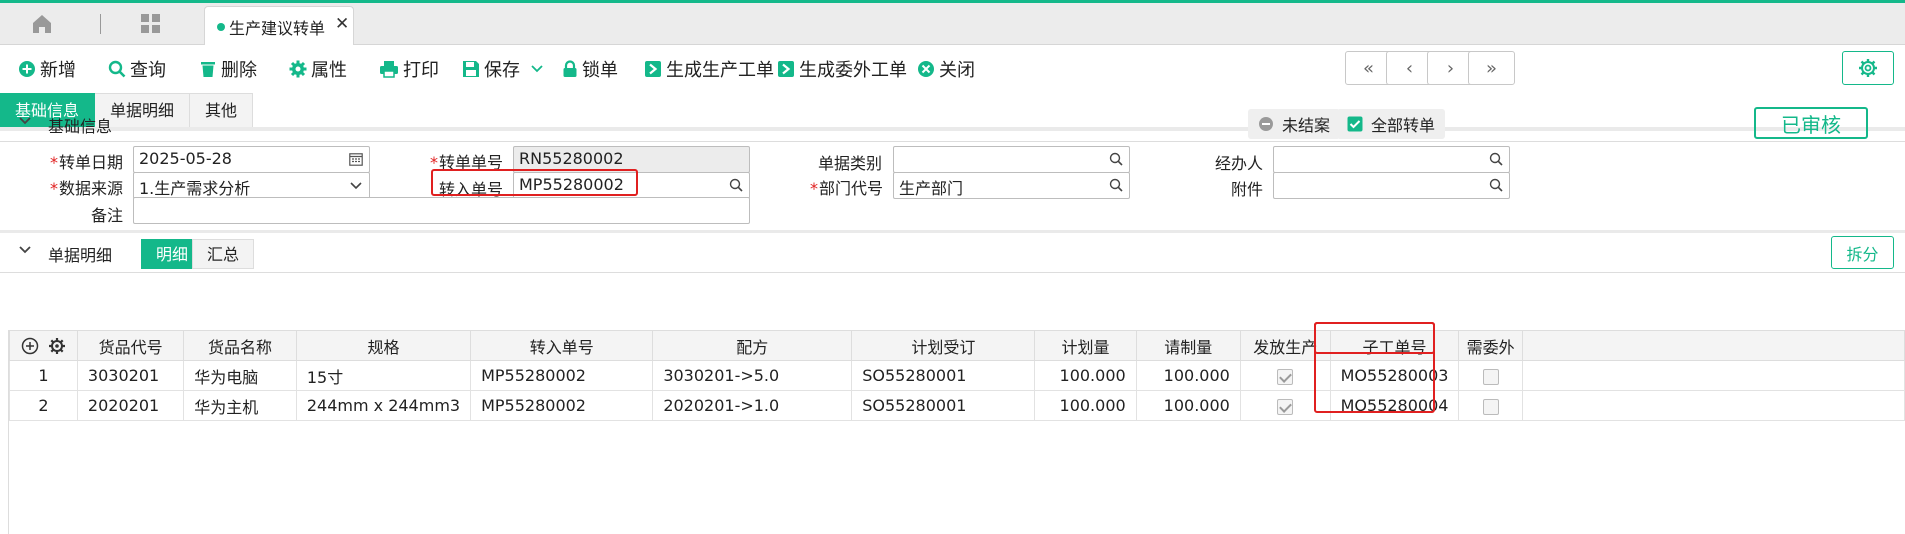 The width and height of the screenshot is (1905, 534). I want to click on new-button: 新增, so click(47, 69).